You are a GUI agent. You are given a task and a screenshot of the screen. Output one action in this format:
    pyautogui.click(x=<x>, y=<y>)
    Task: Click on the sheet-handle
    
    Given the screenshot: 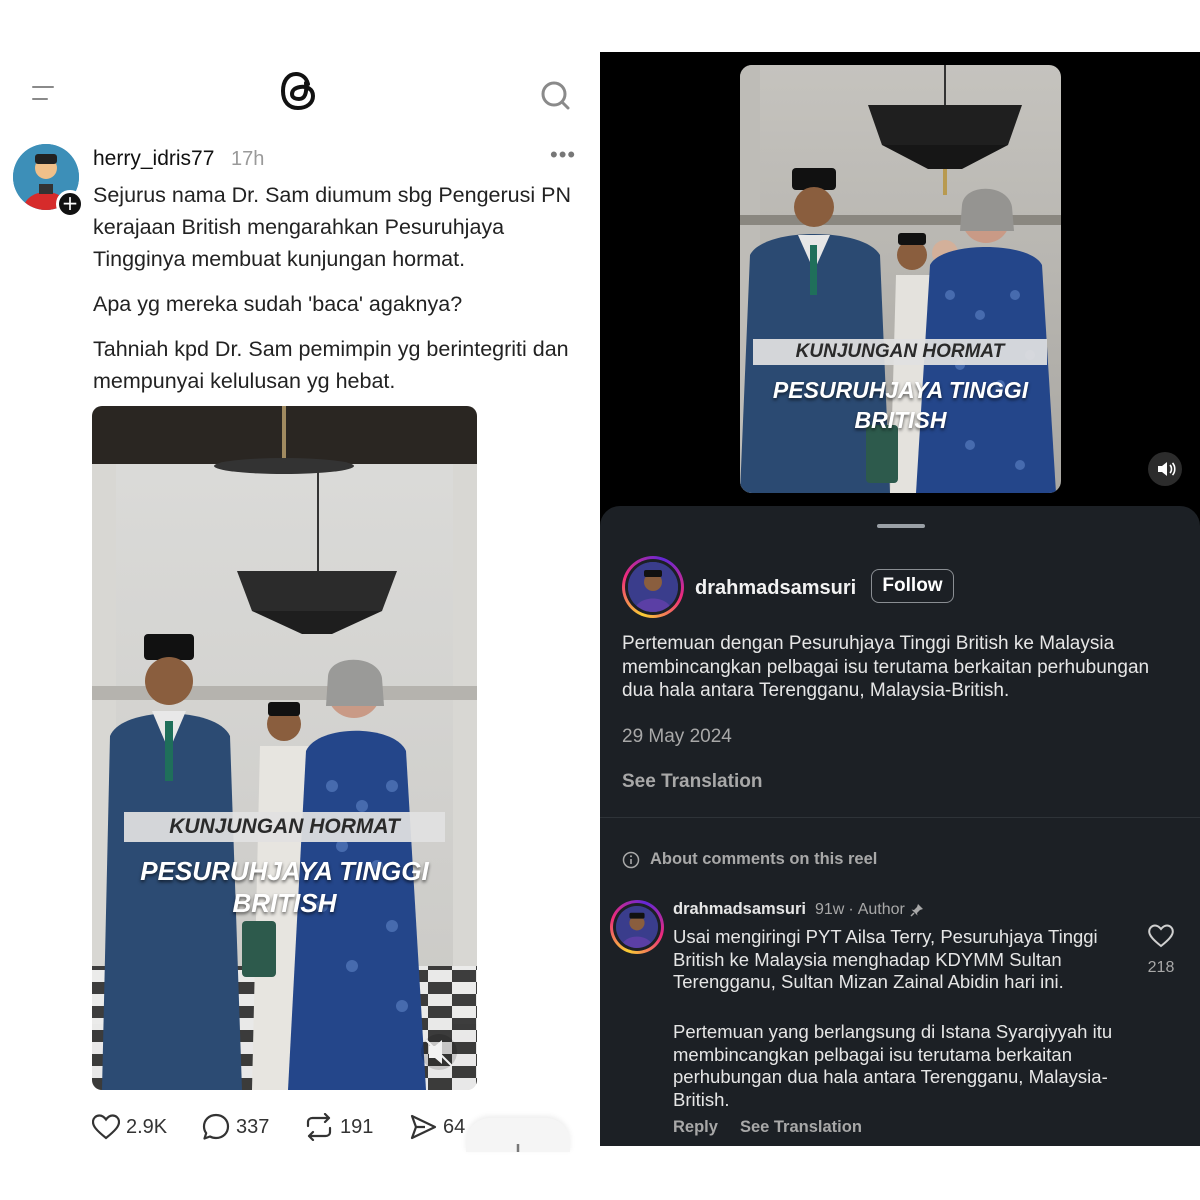 What is the action you would take?
    pyautogui.click(x=901, y=526)
    